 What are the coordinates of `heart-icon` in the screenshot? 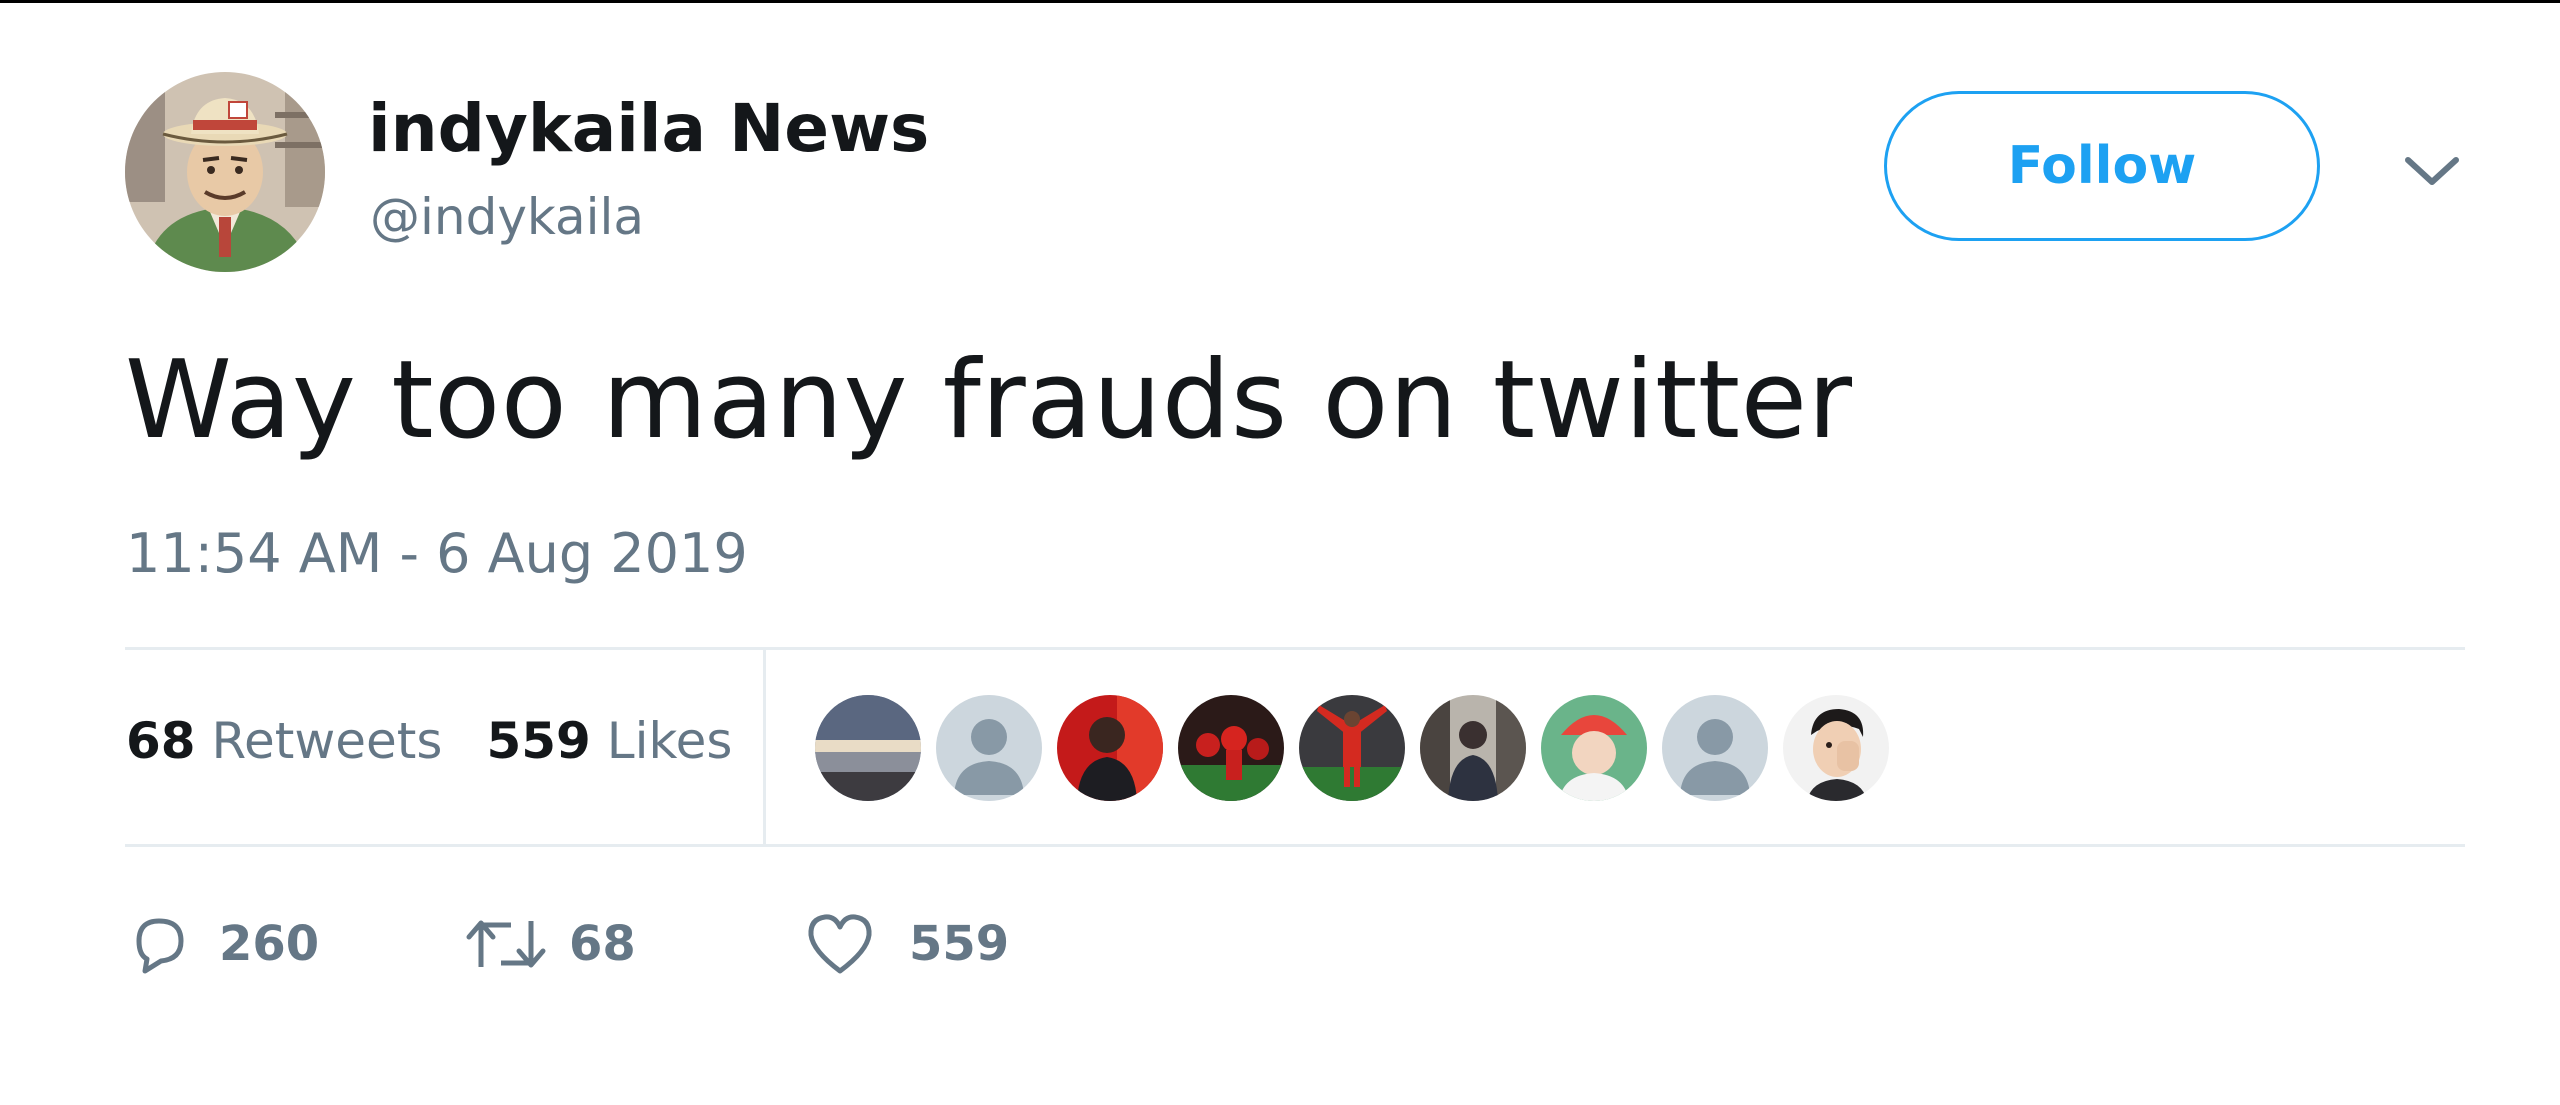 It's located at (840, 944).